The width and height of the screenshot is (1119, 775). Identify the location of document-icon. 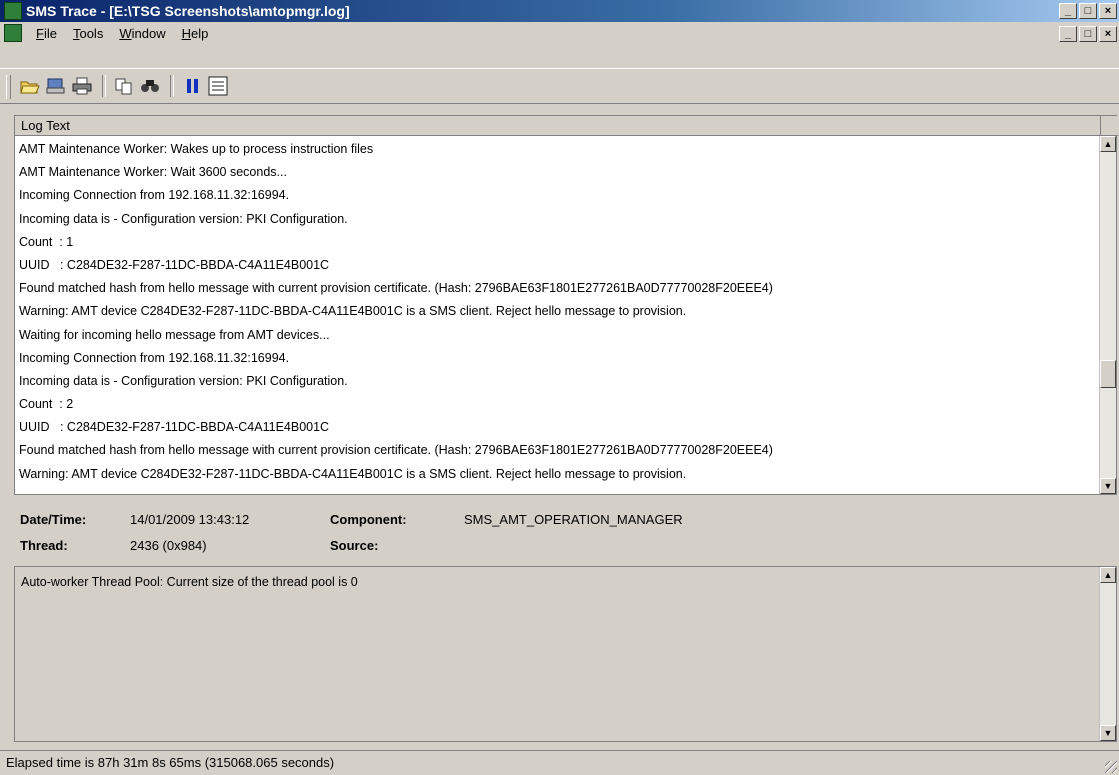
(13, 33).